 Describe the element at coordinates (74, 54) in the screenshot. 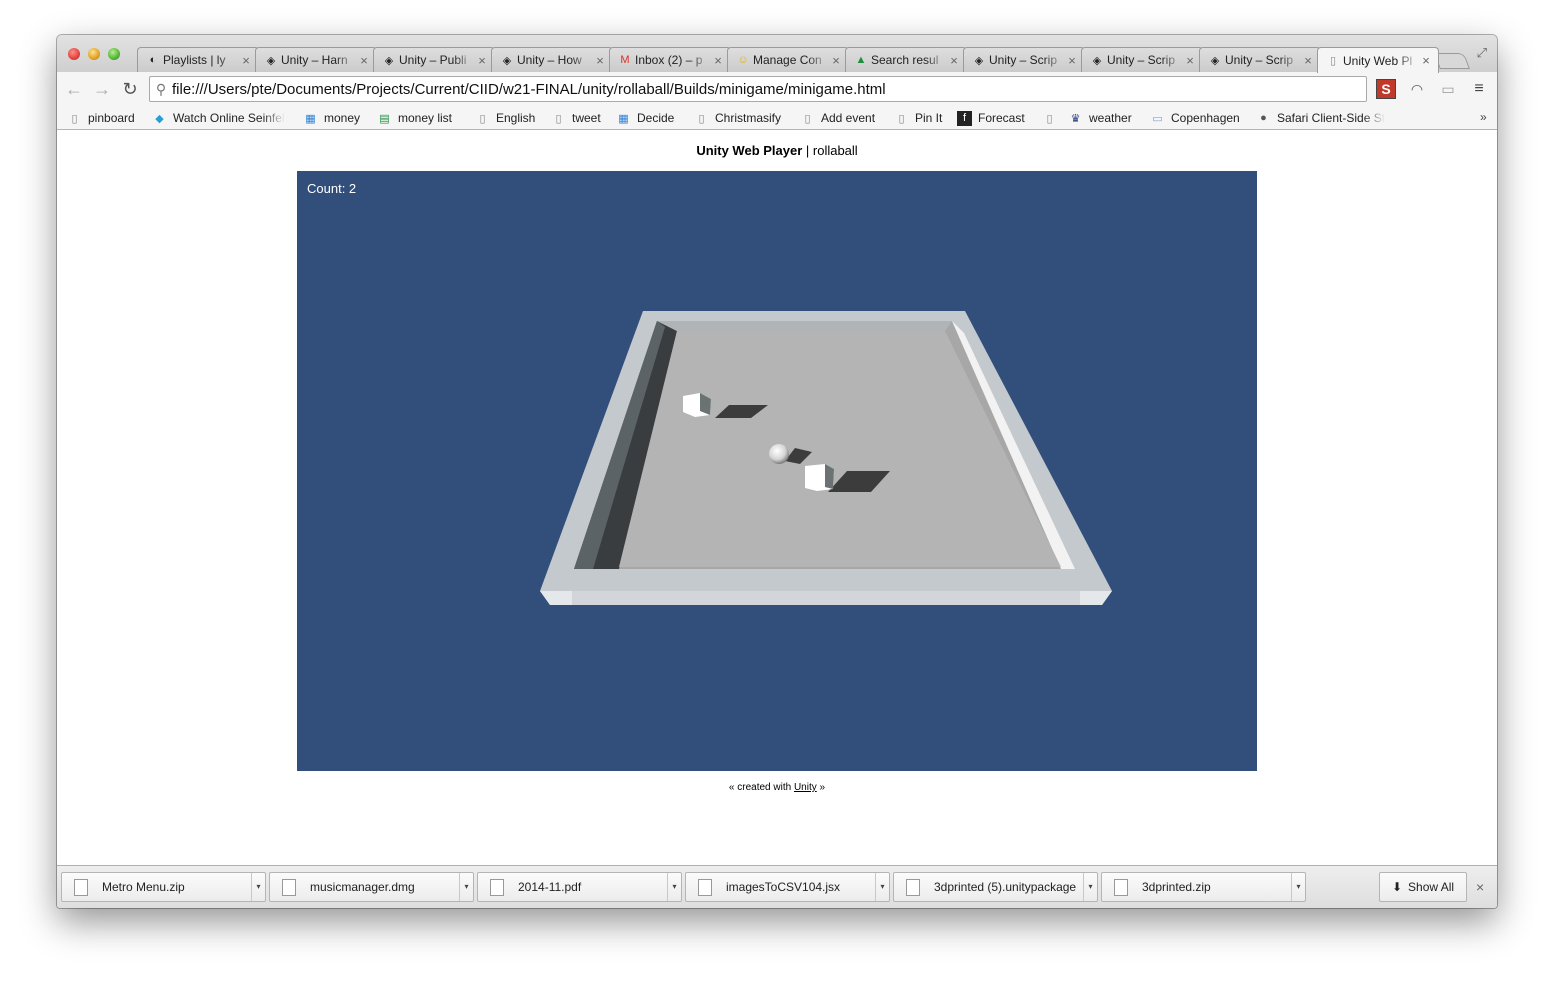

I see `close-window-button` at that location.